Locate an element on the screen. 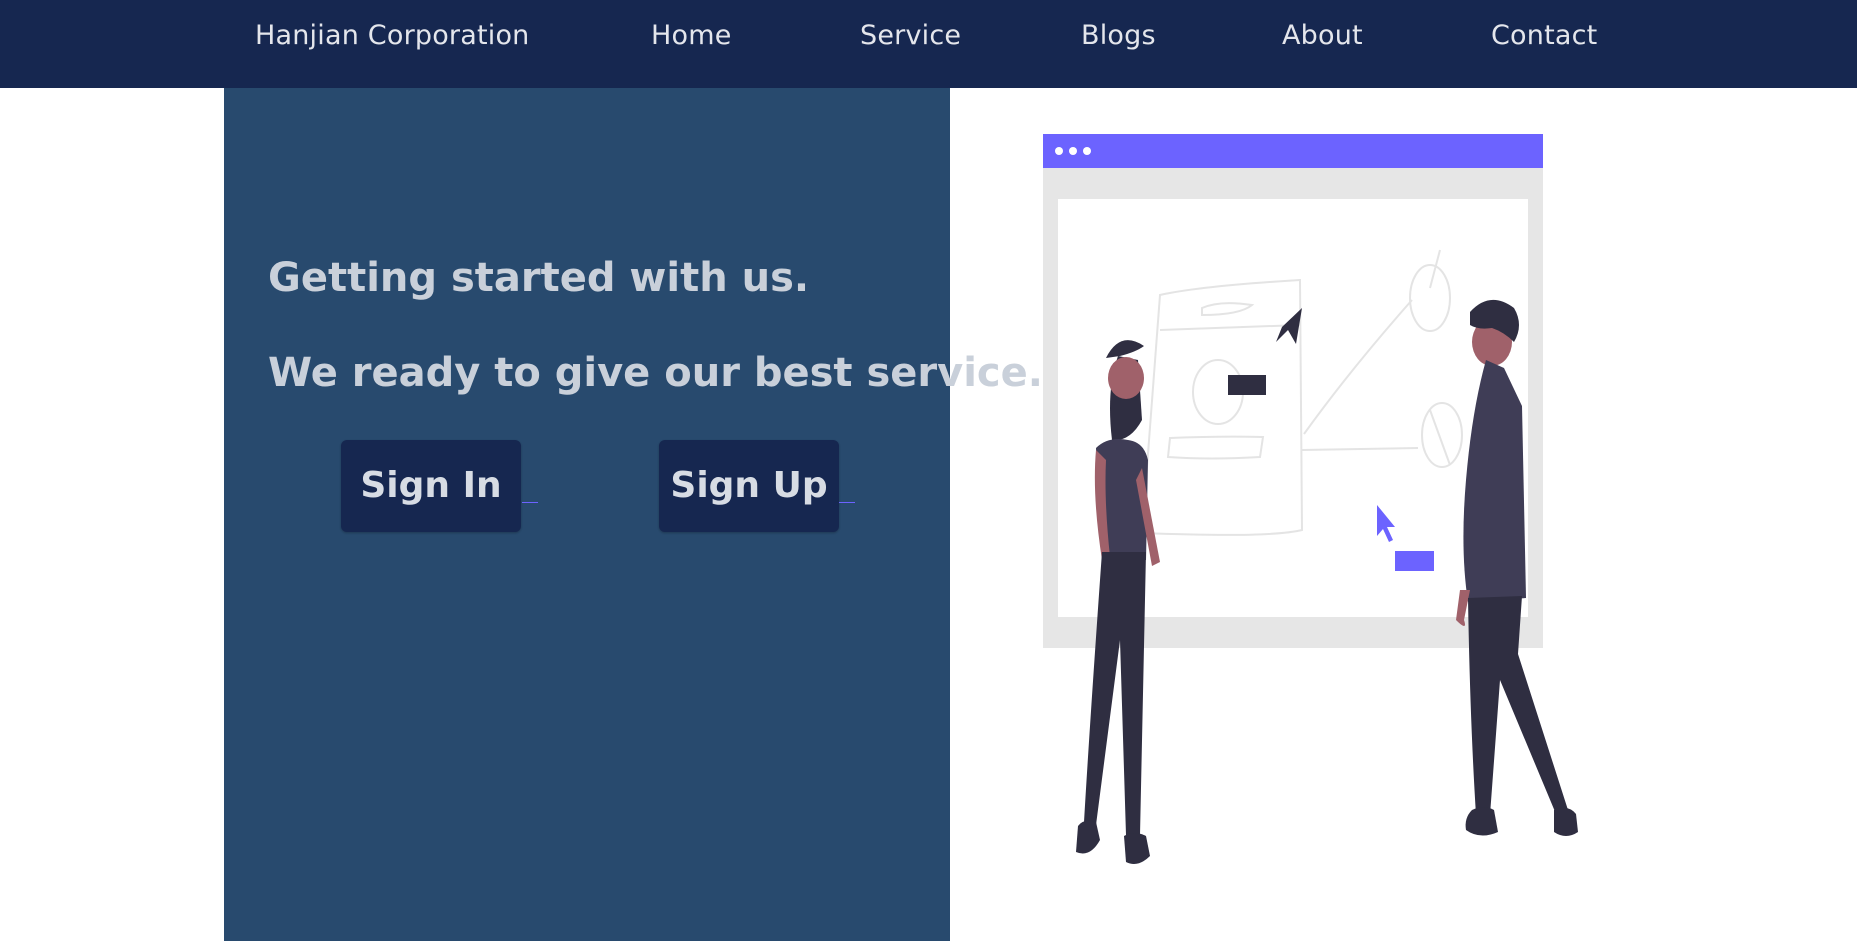  hero-subheadline: We ready to give our best service. is located at coordinates (655, 373).